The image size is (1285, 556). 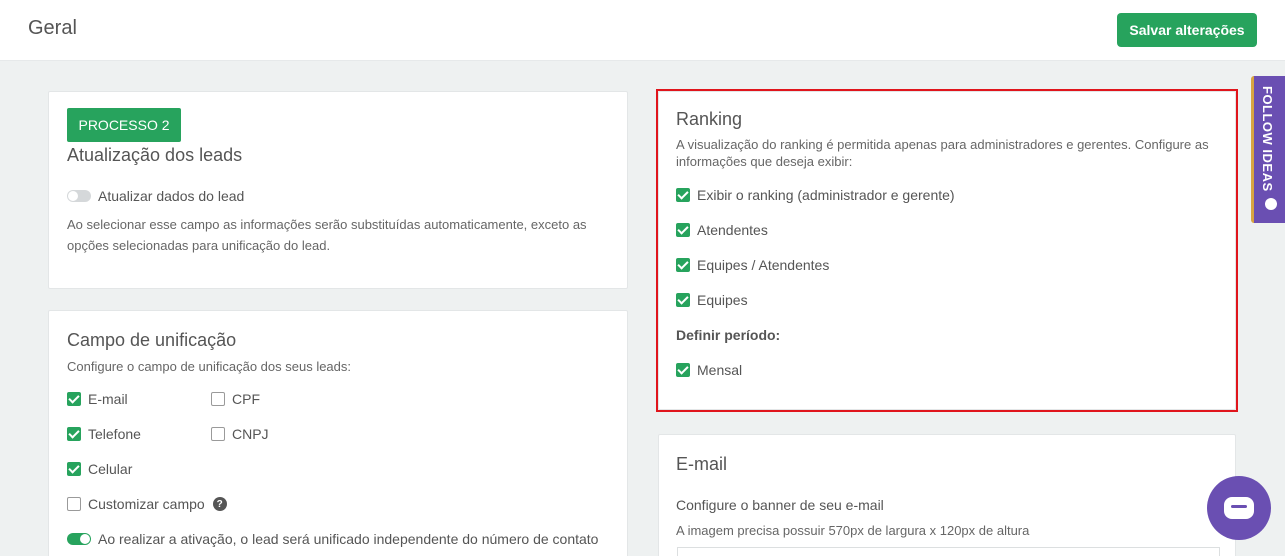 I want to click on checkbox-custom-field-label: Customizar campo, so click(x=146, y=504).